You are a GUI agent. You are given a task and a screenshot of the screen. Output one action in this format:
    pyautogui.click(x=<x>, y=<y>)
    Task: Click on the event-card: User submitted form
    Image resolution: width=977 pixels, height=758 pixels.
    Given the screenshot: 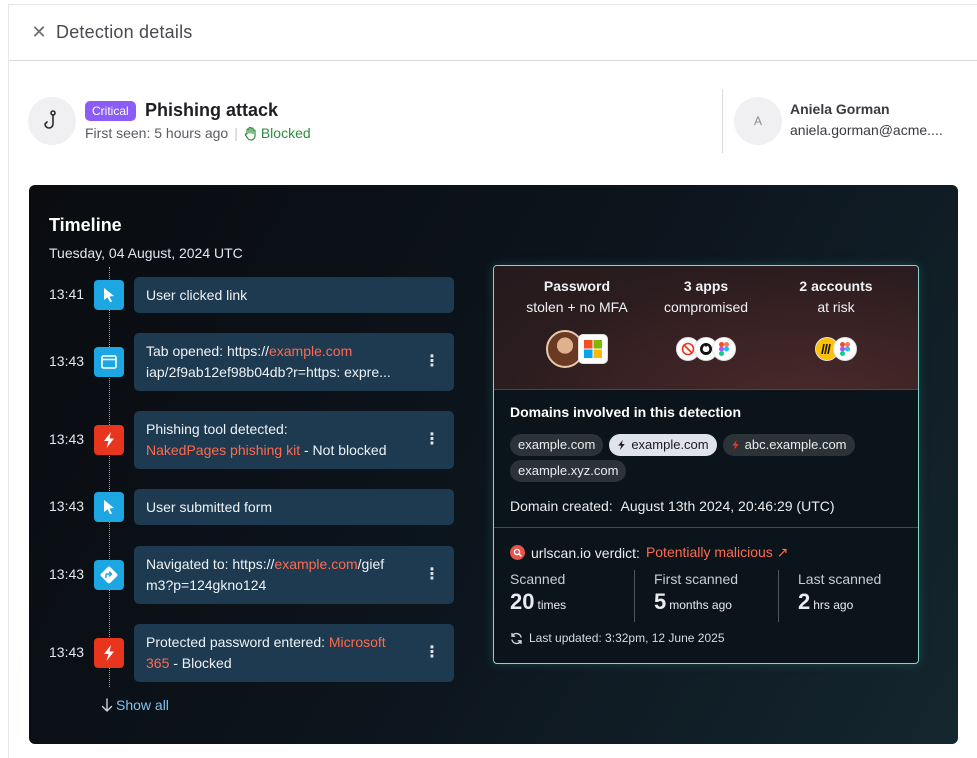 What is the action you would take?
    pyautogui.click(x=294, y=507)
    